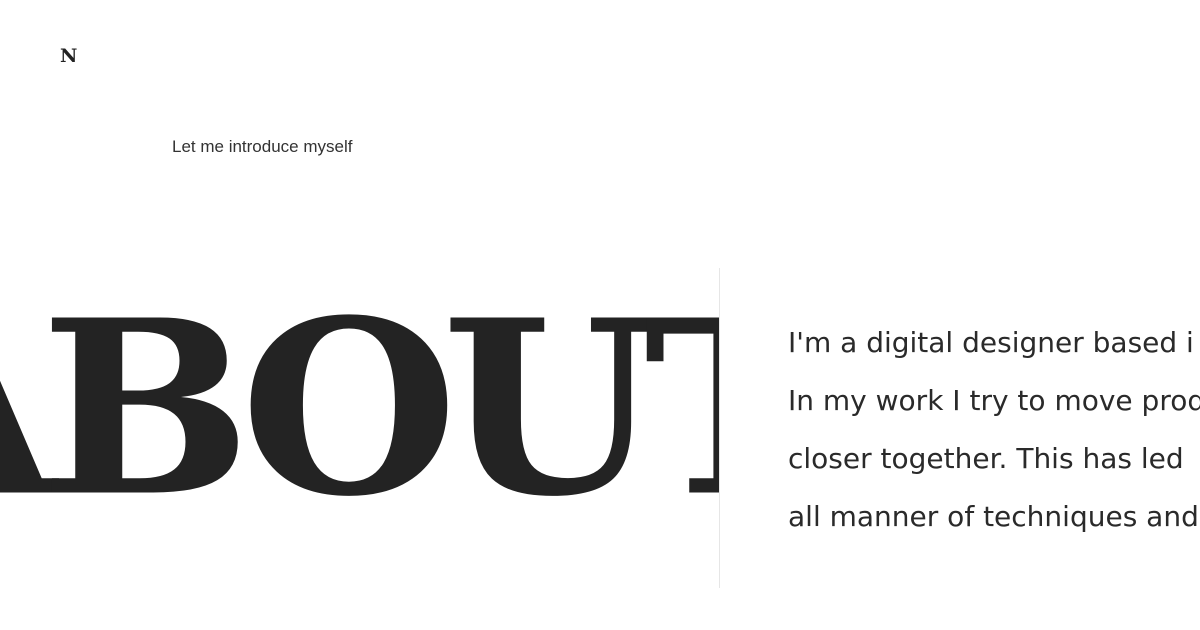 The height and width of the screenshot is (630, 1200). What do you see at coordinates (719, 428) in the screenshot?
I see `vertical-divider` at bounding box center [719, 428].